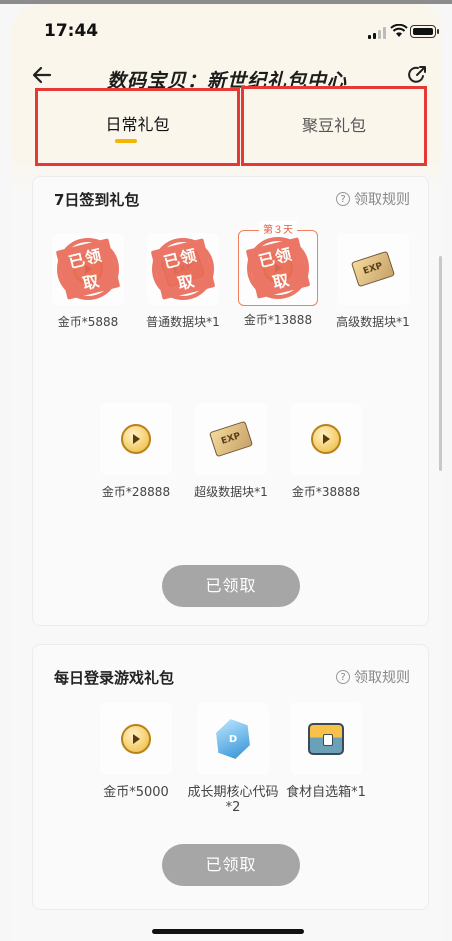 The height and width of the screenshot is (941, 452). What do you see at coordinates (231, 492) in the screenshot?
I see `reward-label: 超级数据块*1` at bounding box center [231, 492].